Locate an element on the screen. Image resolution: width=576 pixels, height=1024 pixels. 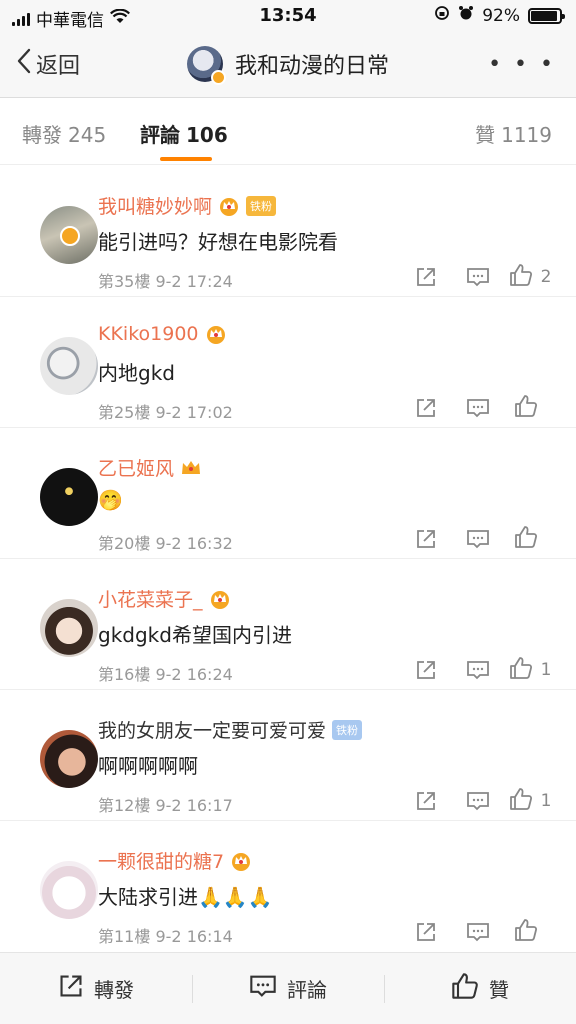
like-button: 贊 is located at coordinates (480, 988).